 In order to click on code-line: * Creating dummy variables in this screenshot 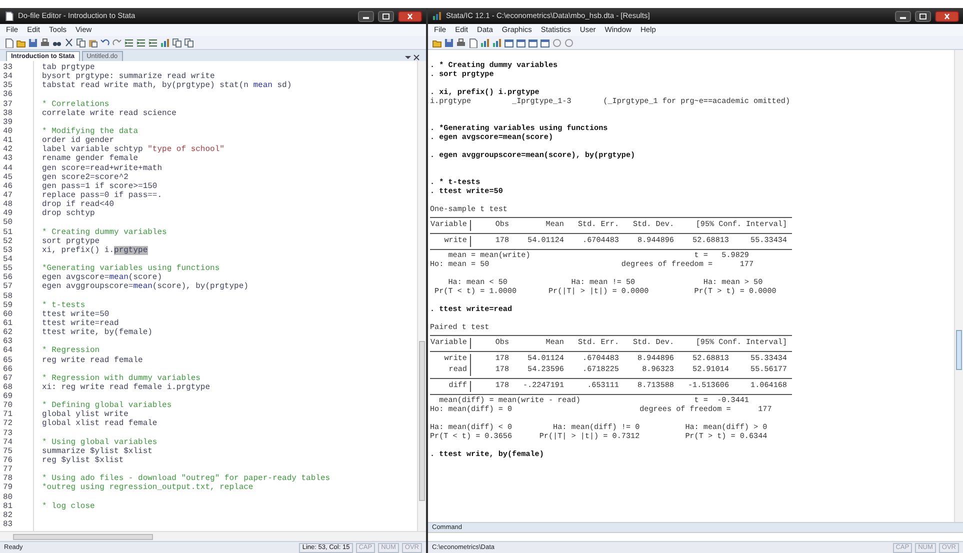, I will do `click(105, 232)`.